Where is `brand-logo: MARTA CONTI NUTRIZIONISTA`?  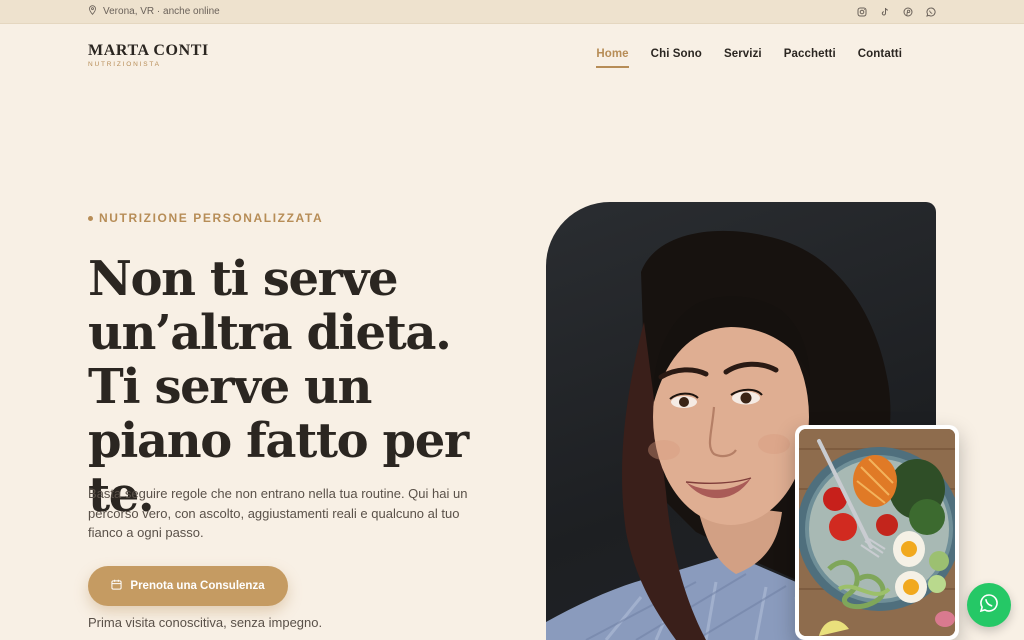
brand-logo: MARTA CONTI NUTRIZIONISTA is located at coordinates (148, 55).